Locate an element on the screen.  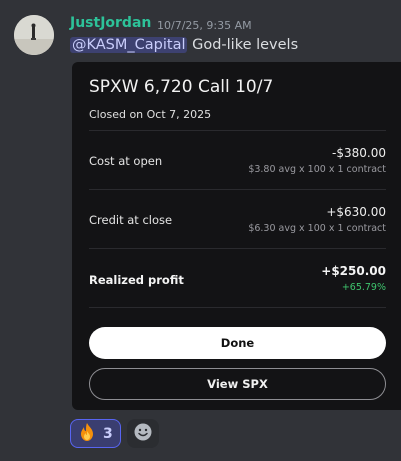
card-subtitle: Closed on Oct 7, 2025 is located at coordinates (150, 114).